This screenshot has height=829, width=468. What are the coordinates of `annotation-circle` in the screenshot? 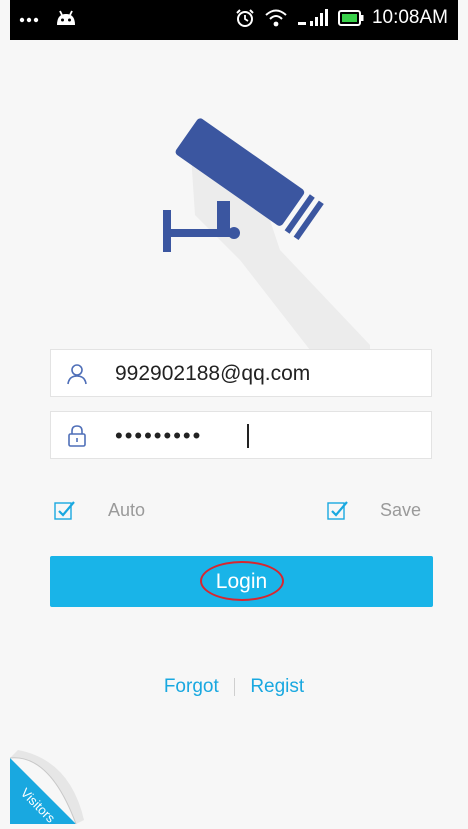 It's located at (242, 581).